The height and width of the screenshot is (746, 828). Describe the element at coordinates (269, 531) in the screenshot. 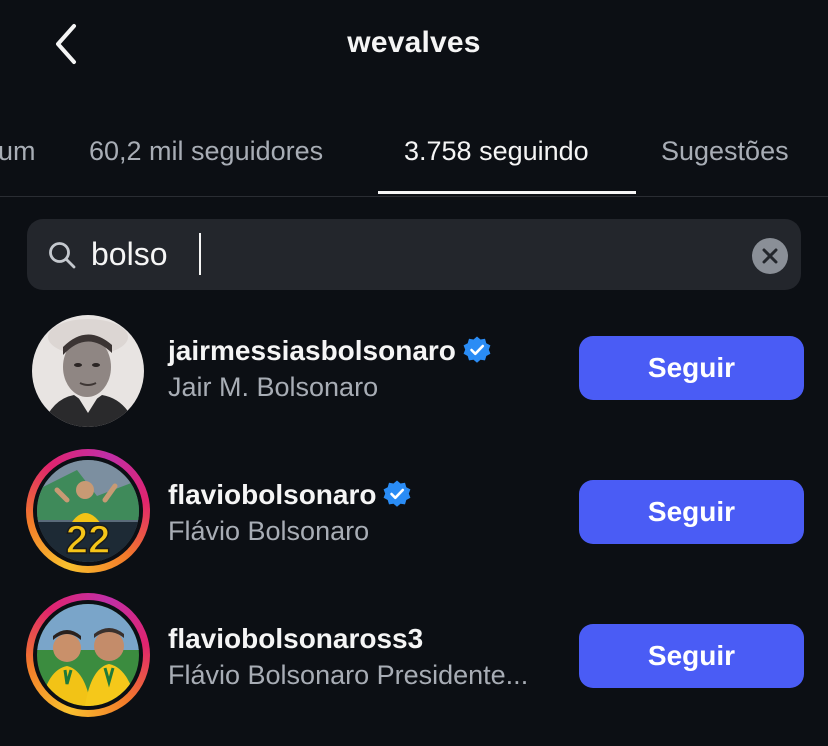

I see `full-name: Flávio Bolsonaro` at that location.